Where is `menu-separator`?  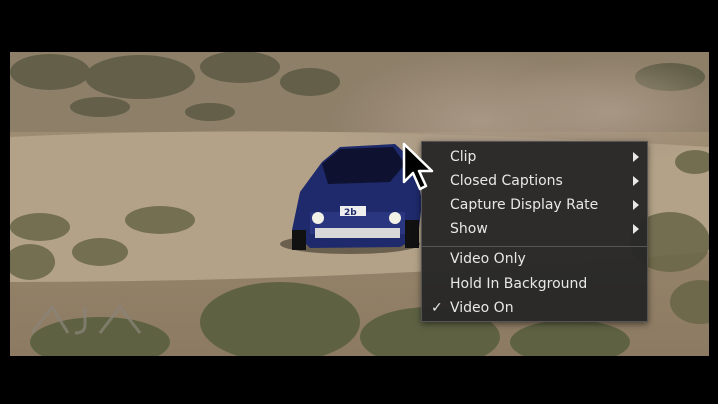
menu-separator is located at coordinates (534, 246).